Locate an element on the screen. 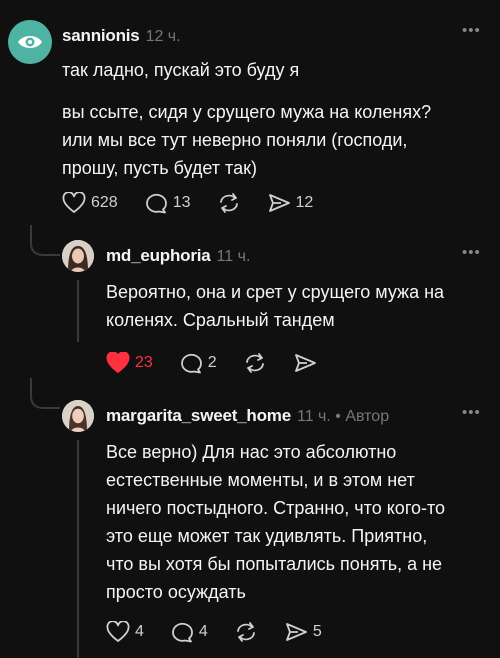 The width and height of the screenshot is (500, 658). post-line: что вы хотя бы попытались понять, а не is located at coordinates (274, 564).